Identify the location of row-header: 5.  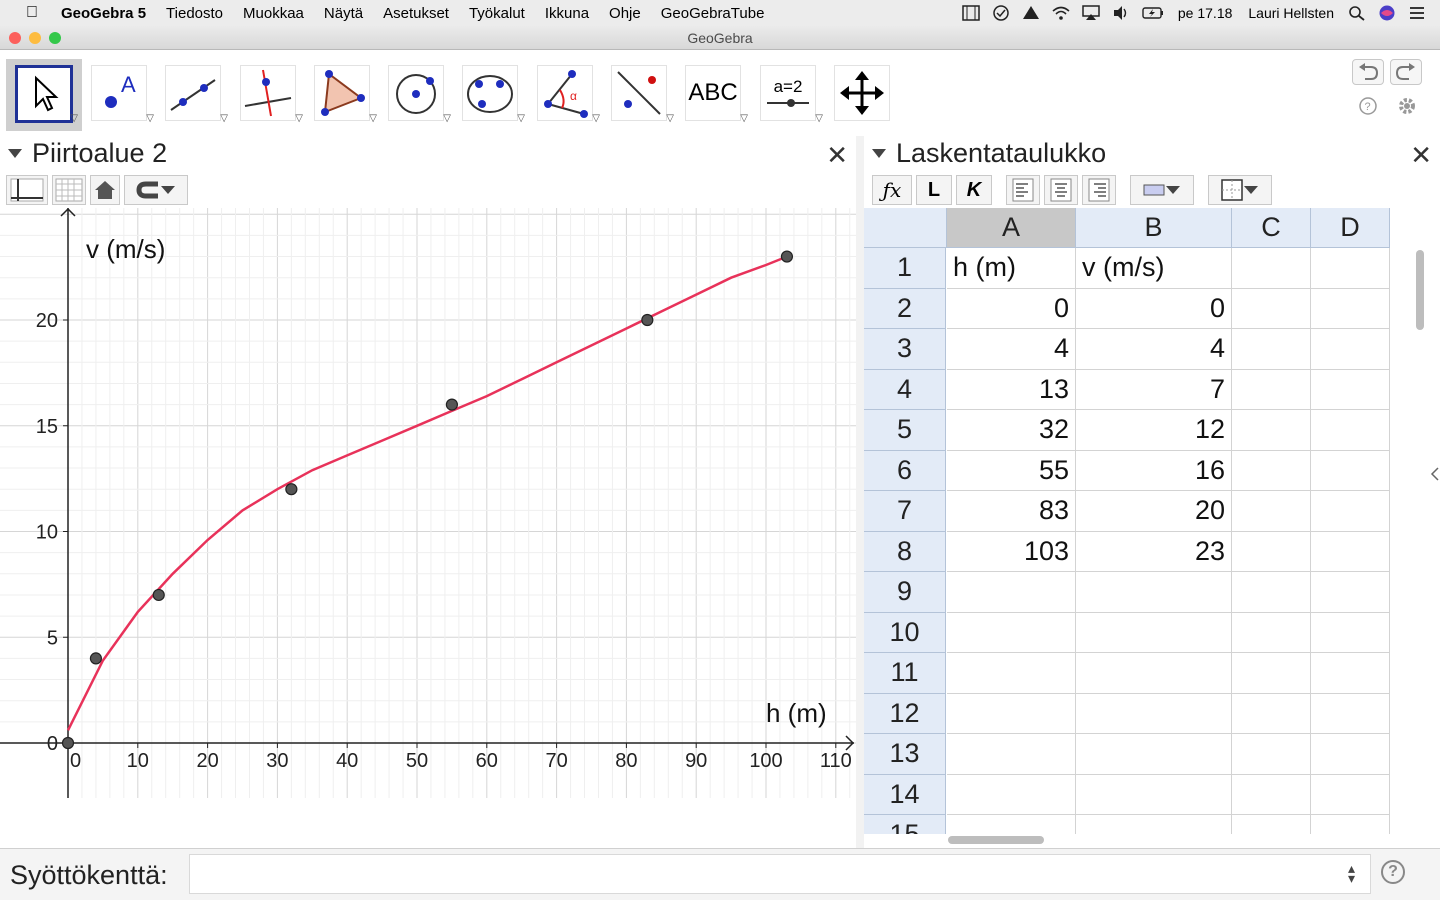
(905, 430).